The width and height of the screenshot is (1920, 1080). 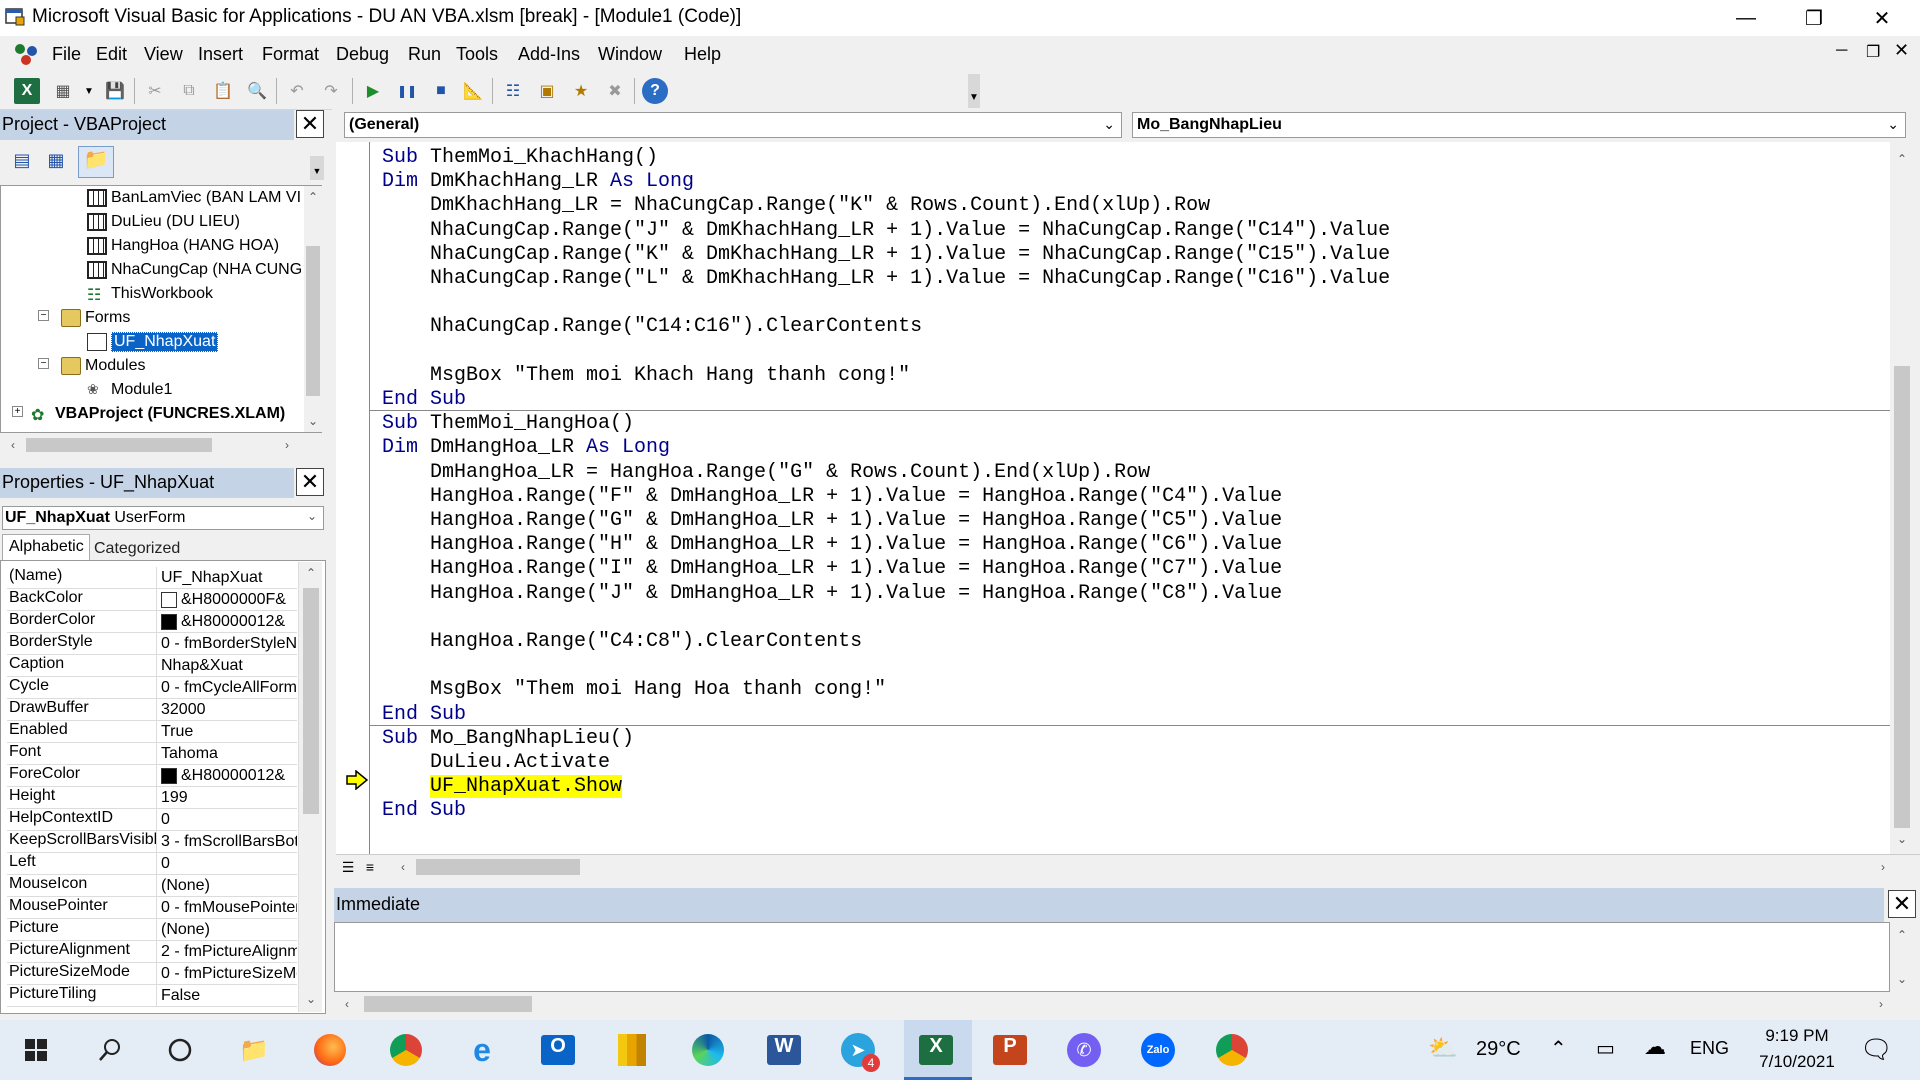 I want to click on power-bi-icon, so click(x=632, y=1050).